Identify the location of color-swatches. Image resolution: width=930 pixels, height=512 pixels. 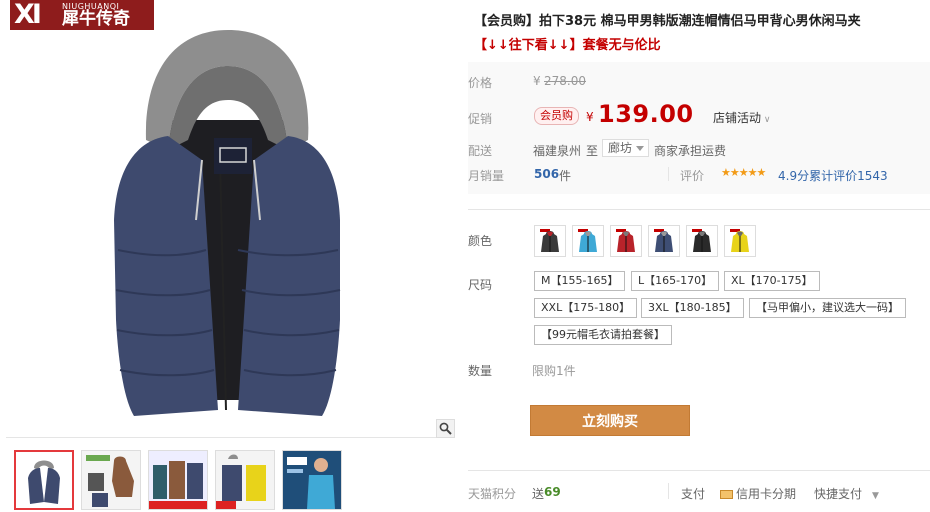
(648, 241).